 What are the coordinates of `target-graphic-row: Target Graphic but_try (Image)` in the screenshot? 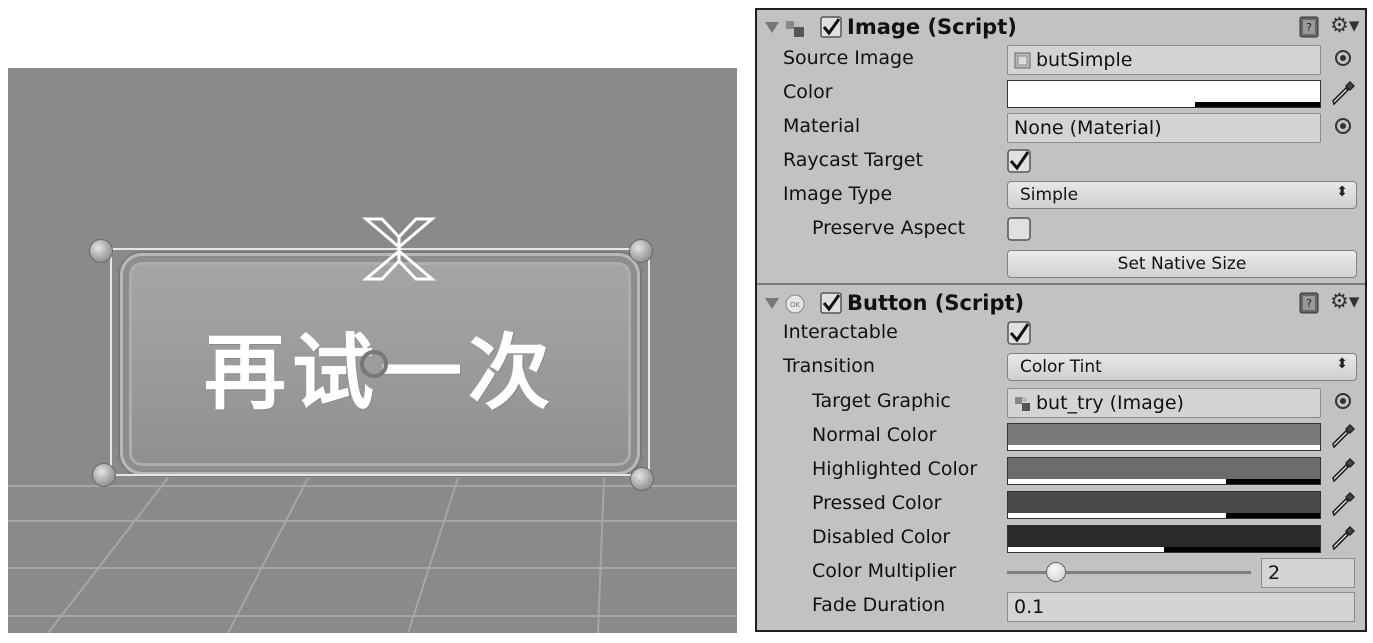 It's located at (1061, 402).